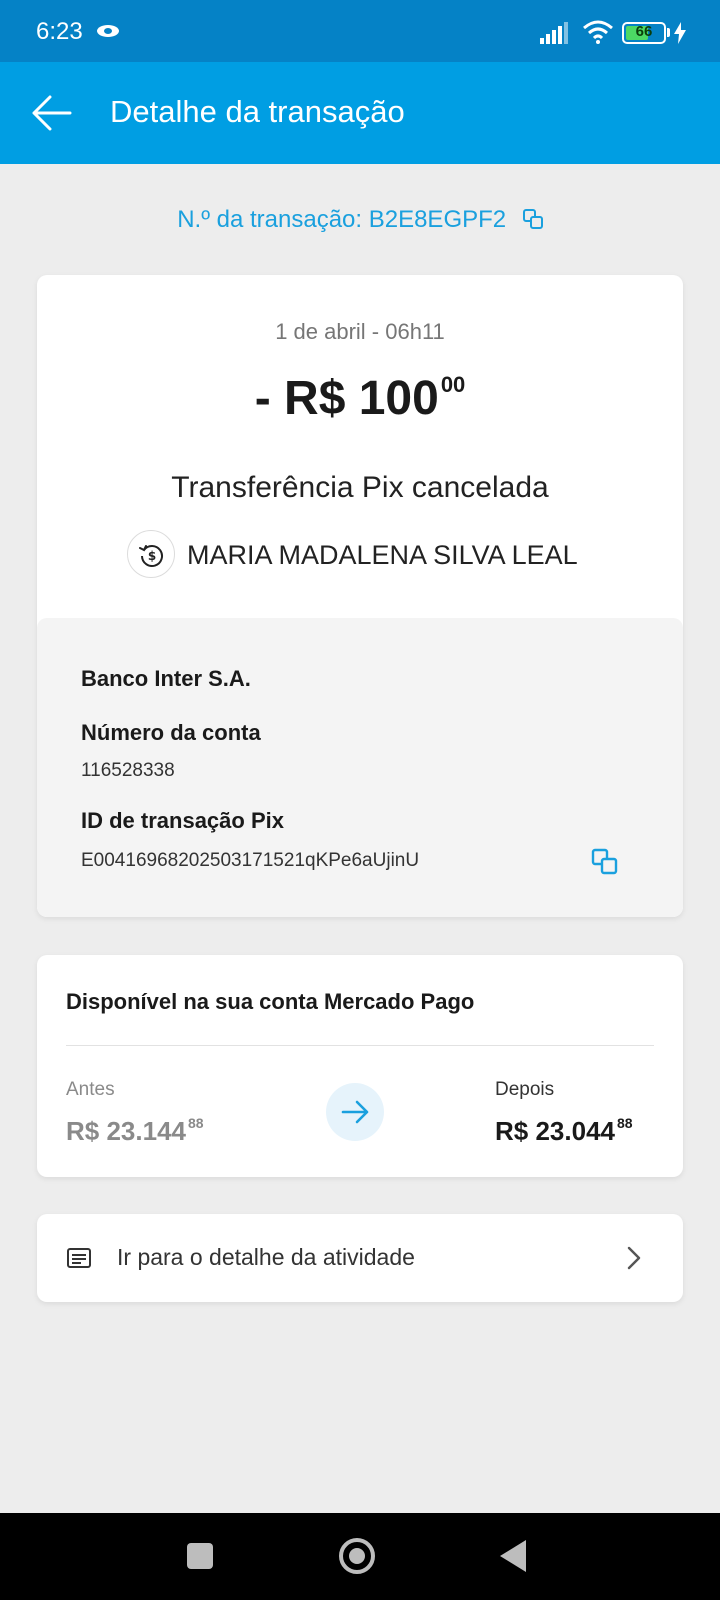  I want to click on wifi-icon, so click(598, 32).